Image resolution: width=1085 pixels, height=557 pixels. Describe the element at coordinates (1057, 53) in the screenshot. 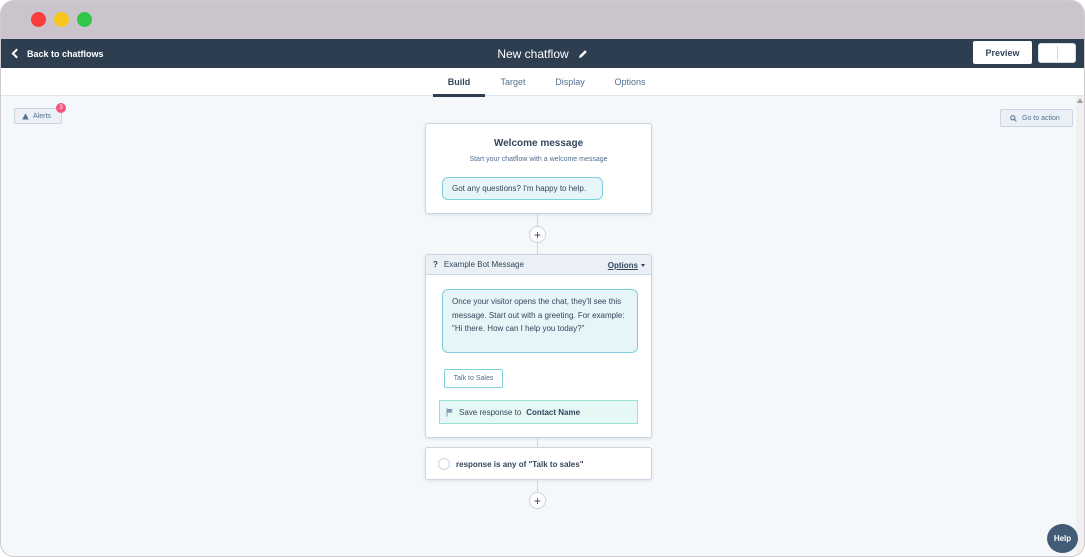

I see `view-toggle-button` at that location.